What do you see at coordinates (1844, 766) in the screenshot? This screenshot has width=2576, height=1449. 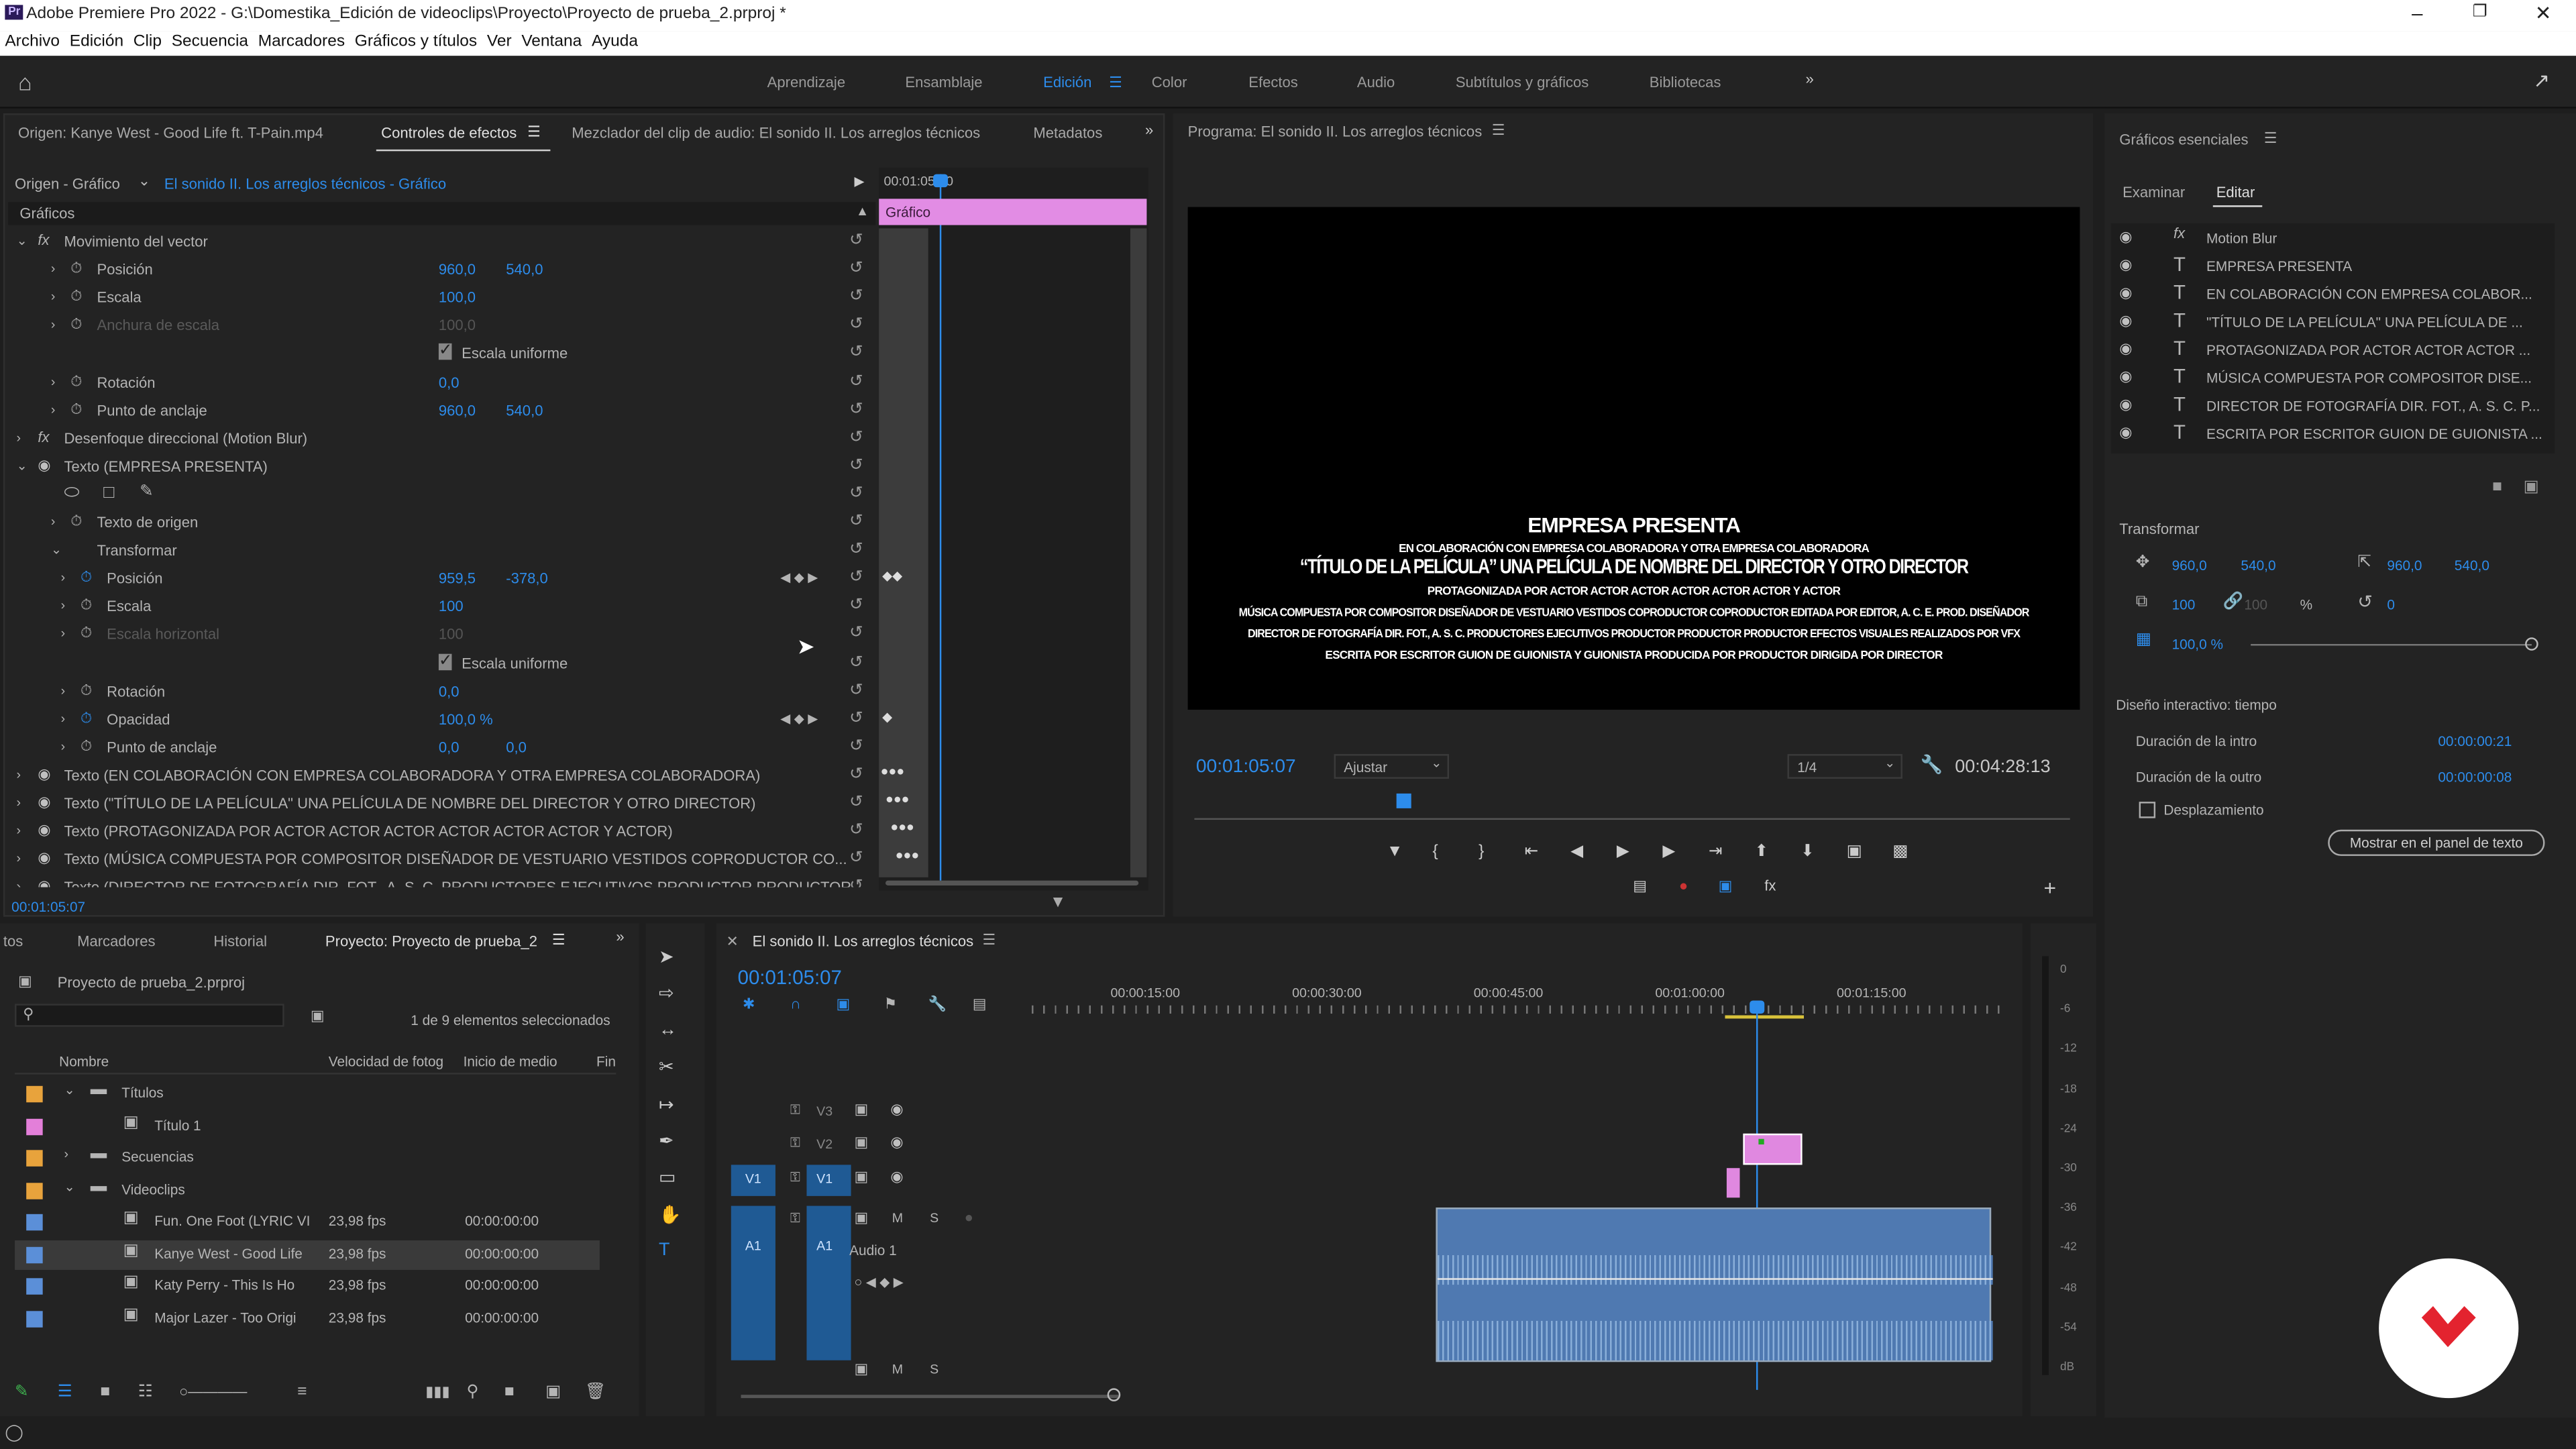 I see `quality-dropdown: 1/4 ⌄` at bounding box center [1844, 766].